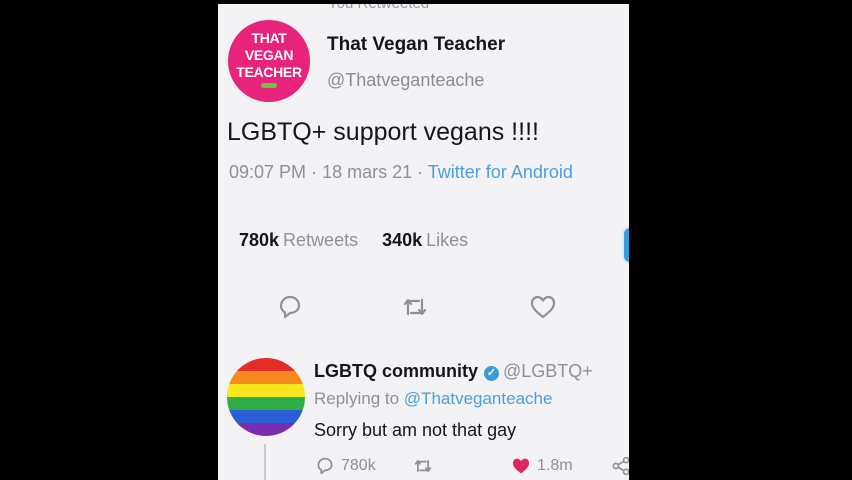 The image size is (852, 480). Describe the element at coordinates (447, 240) in the screenshot. I see `likes-label: Likes` at that location.